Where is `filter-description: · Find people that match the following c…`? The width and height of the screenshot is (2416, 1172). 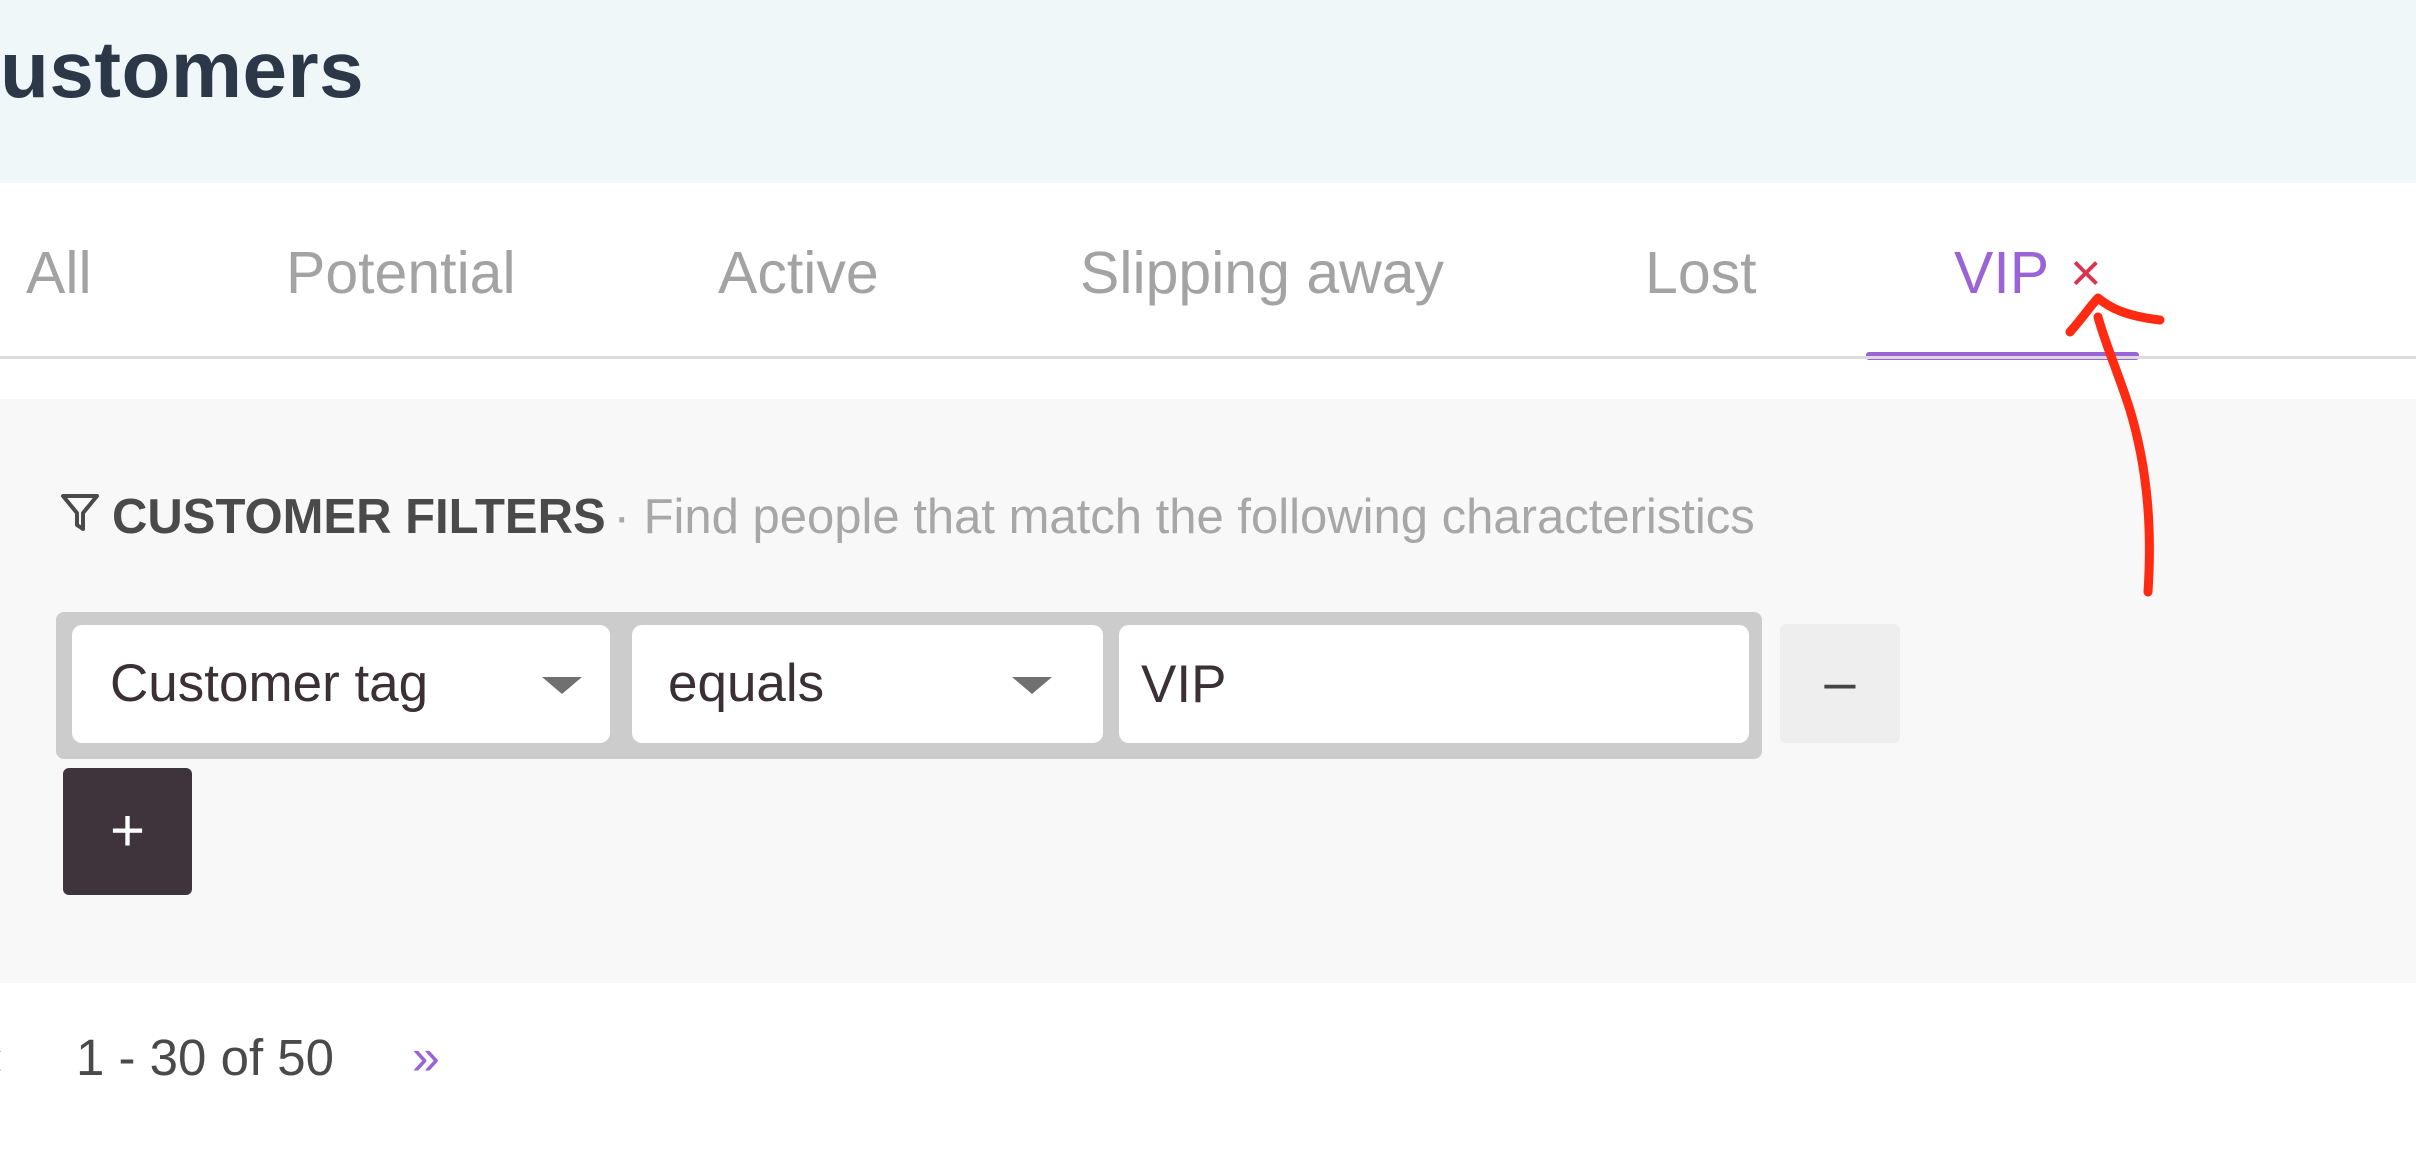 filter-description: · Find people that match the following c… is located at coordinates (1184, 517).